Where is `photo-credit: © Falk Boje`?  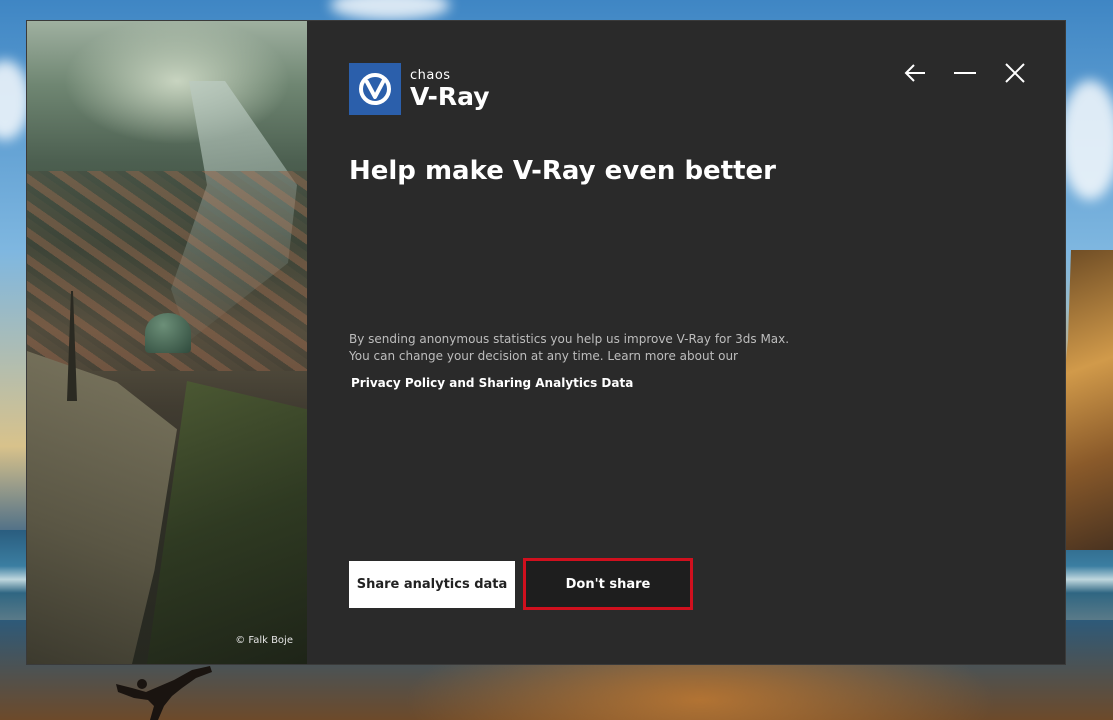 photo-credit: © Falk Boje is located at coordinates (264, 640).